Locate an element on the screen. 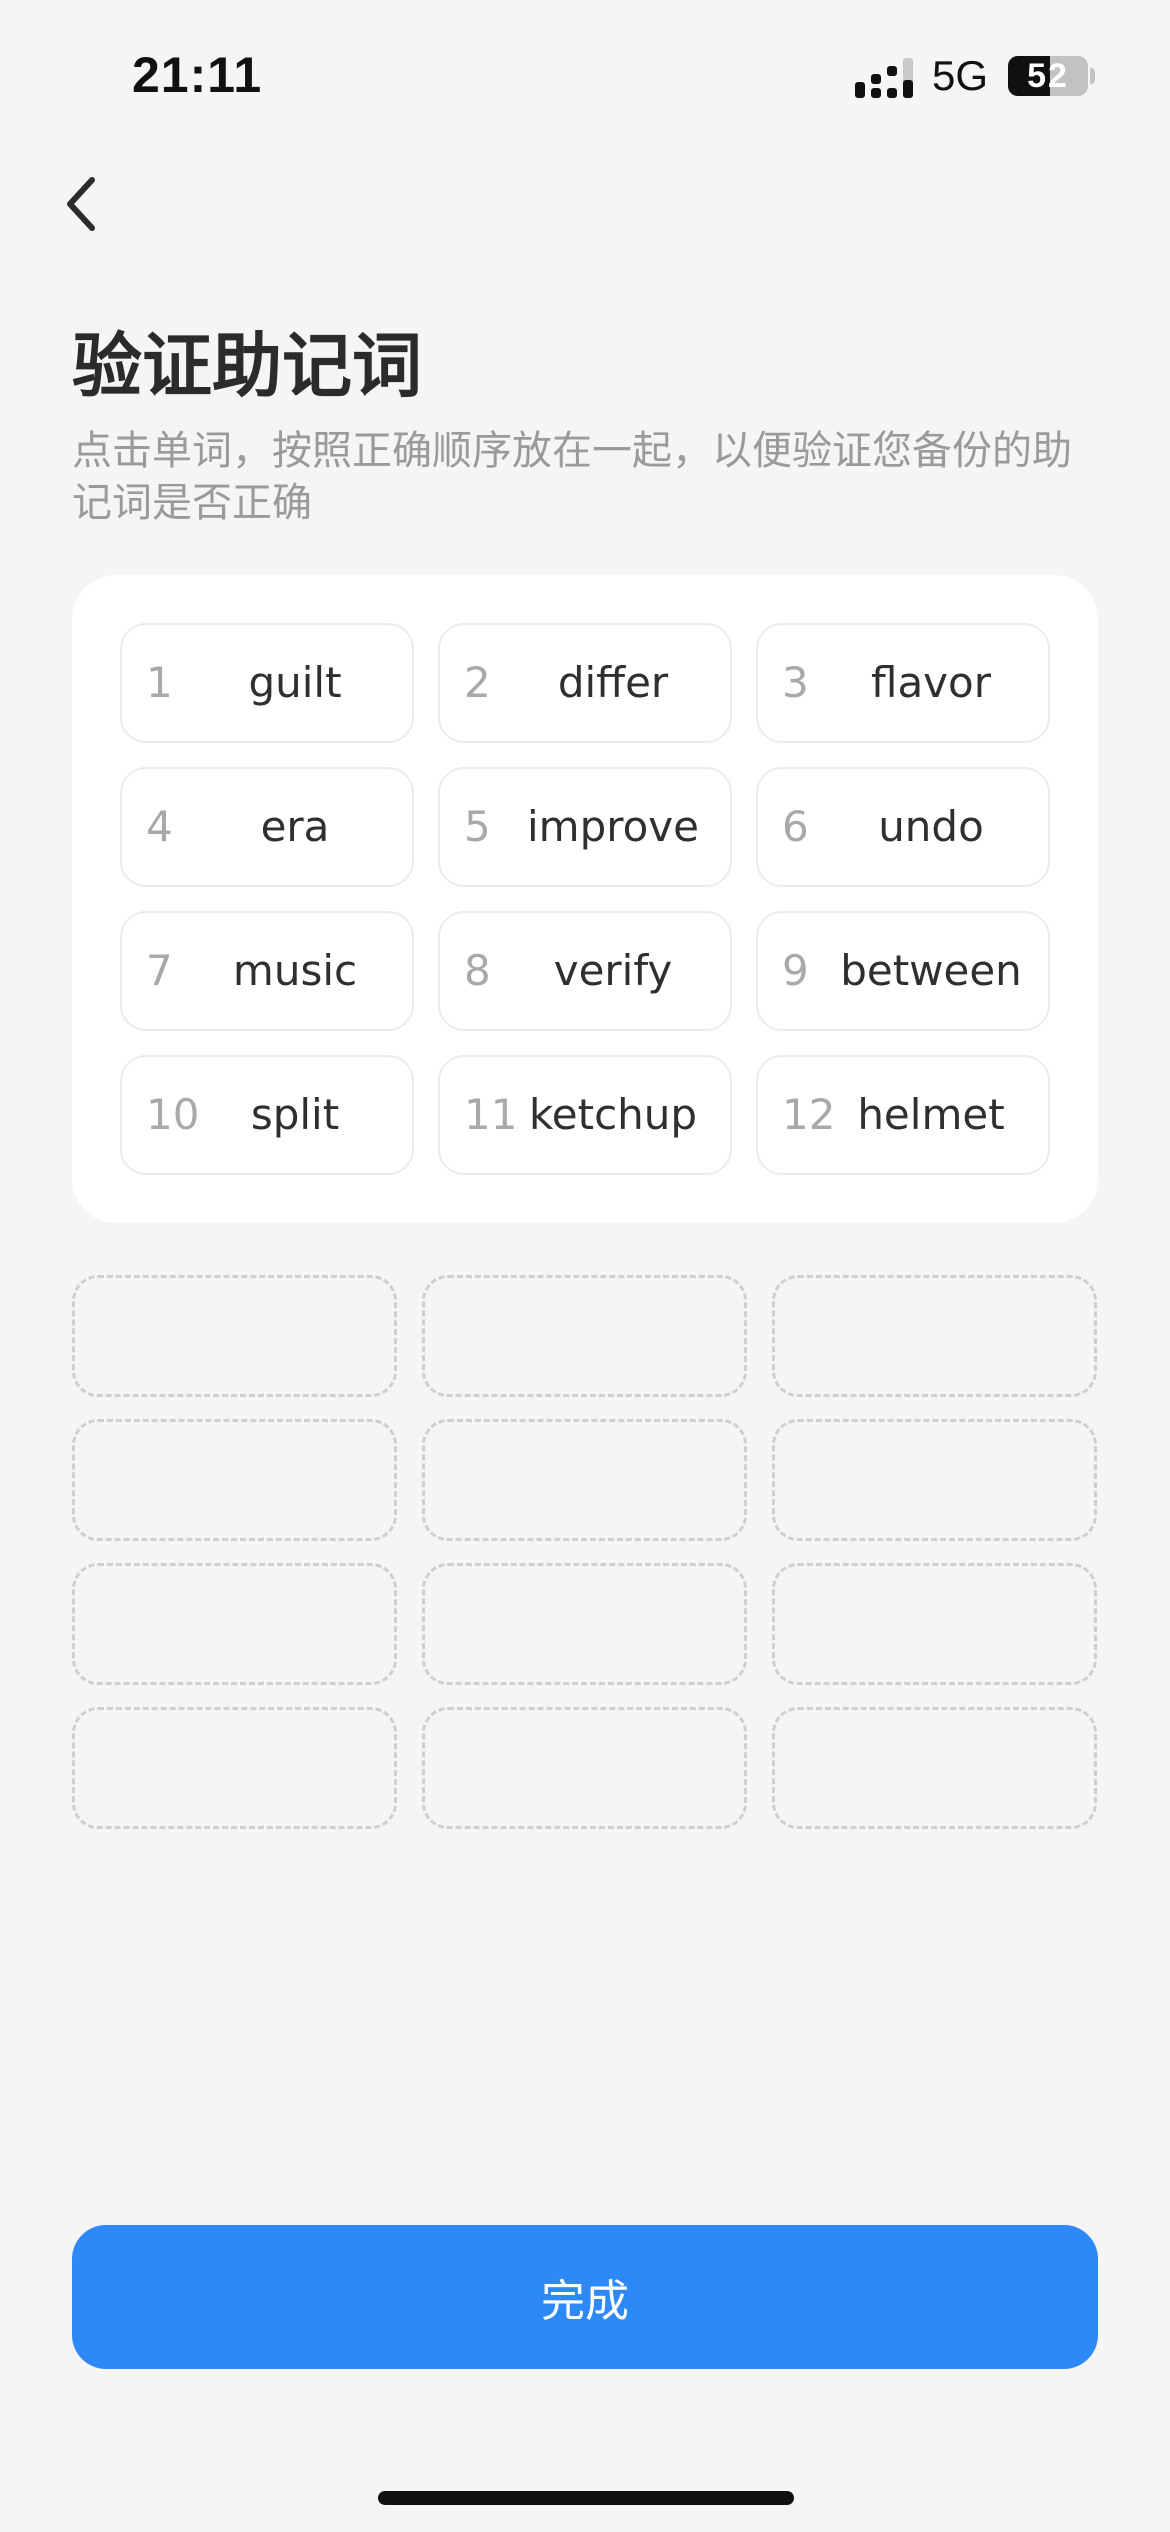 This screenshot has height=2532, width=1170. status-time: 21:11 is located at coordinates (197, 75).